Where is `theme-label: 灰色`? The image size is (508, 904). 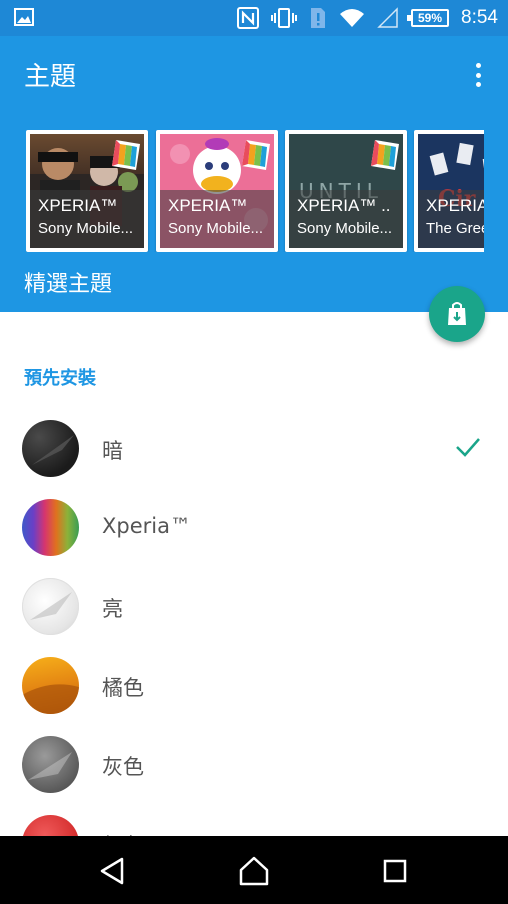 theme-label: 灰色 is located at coordinates (123, 767).